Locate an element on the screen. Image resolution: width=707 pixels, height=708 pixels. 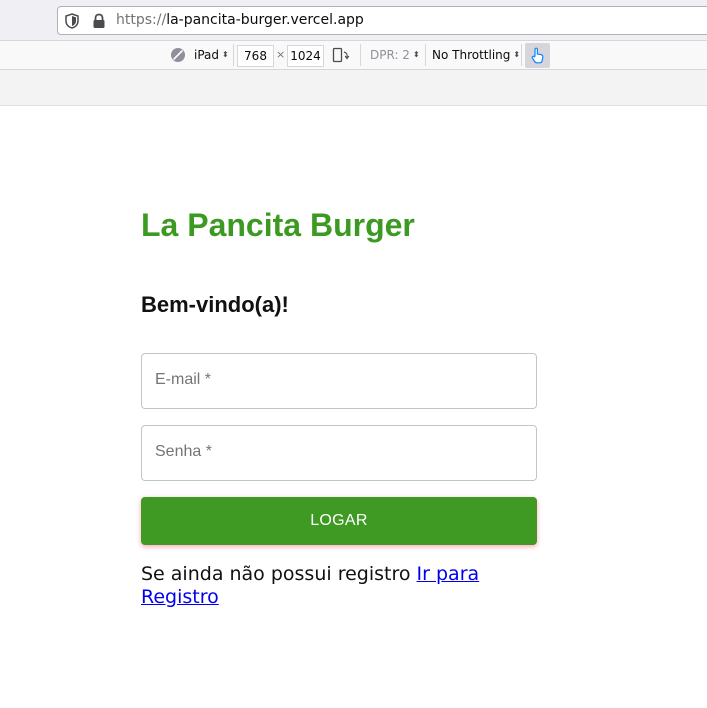
email-input is located at coordinates (339, 381).